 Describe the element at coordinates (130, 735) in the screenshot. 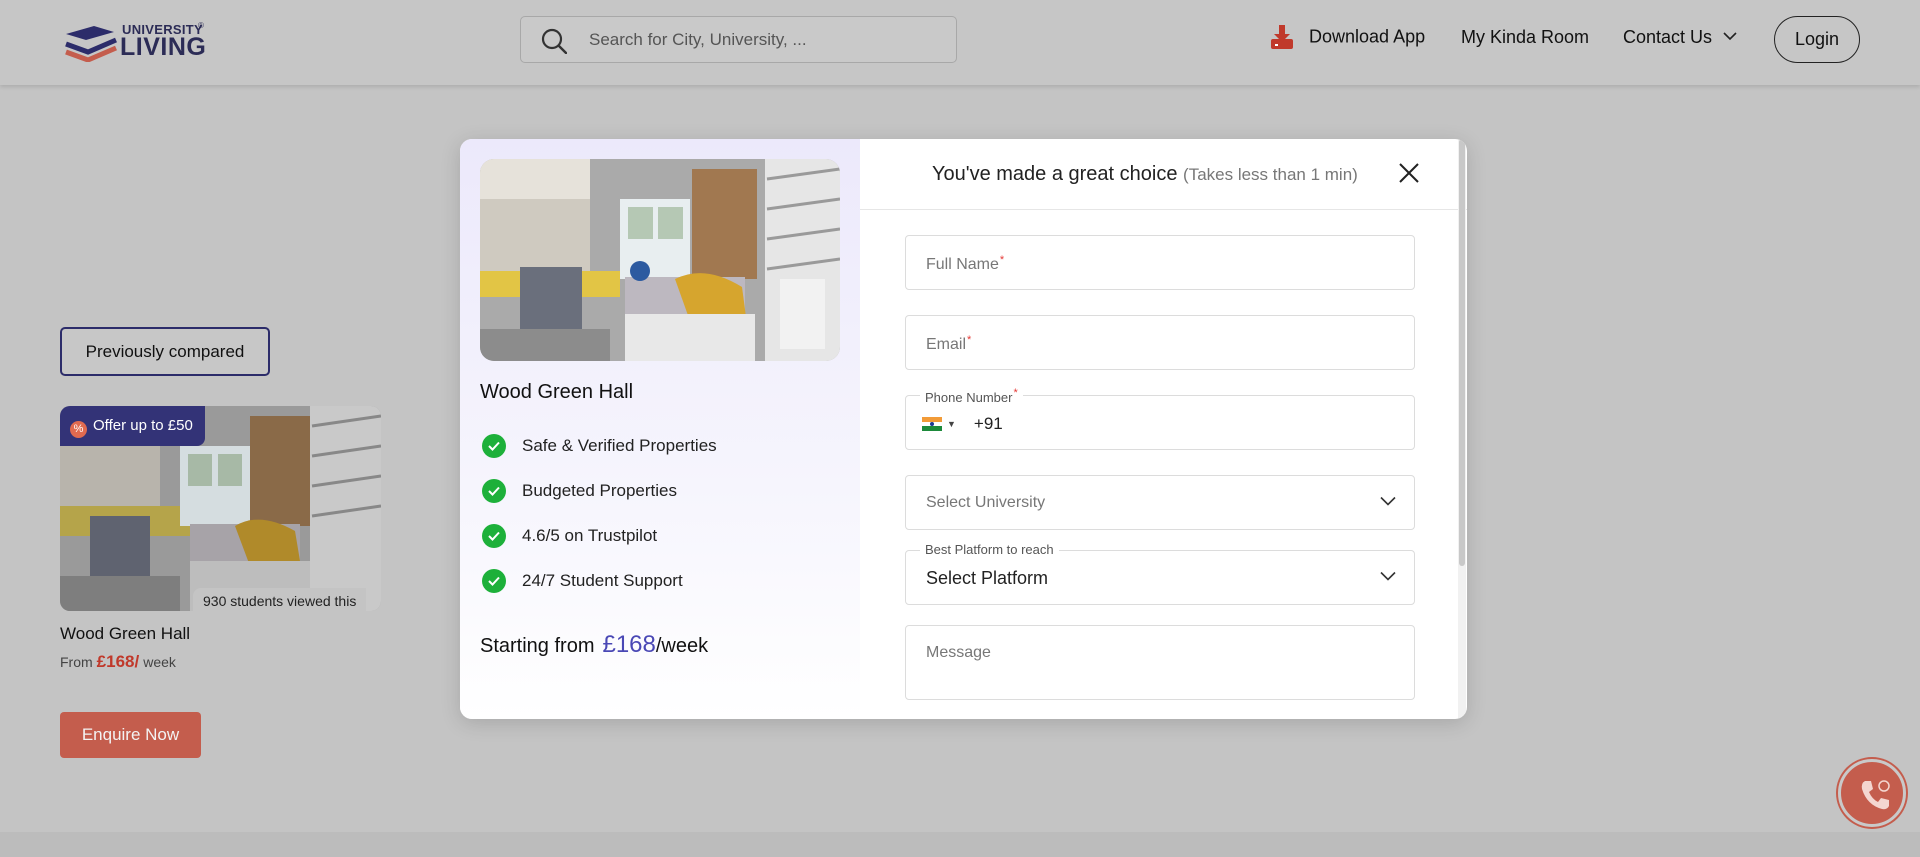

I see `enquire-now-button: Enquire Now` at that location.